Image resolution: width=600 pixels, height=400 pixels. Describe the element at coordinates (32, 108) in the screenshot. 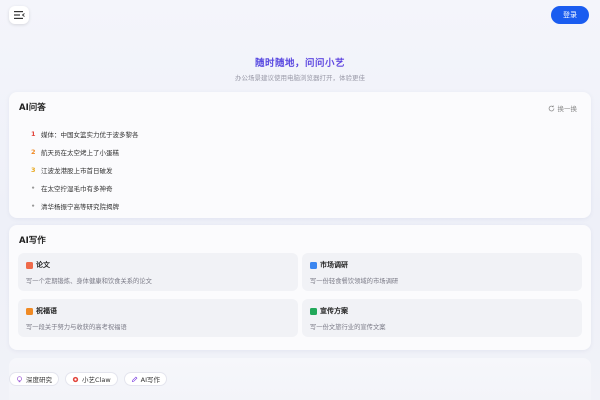

I see `ai-qa-title: AI问答` at that location.